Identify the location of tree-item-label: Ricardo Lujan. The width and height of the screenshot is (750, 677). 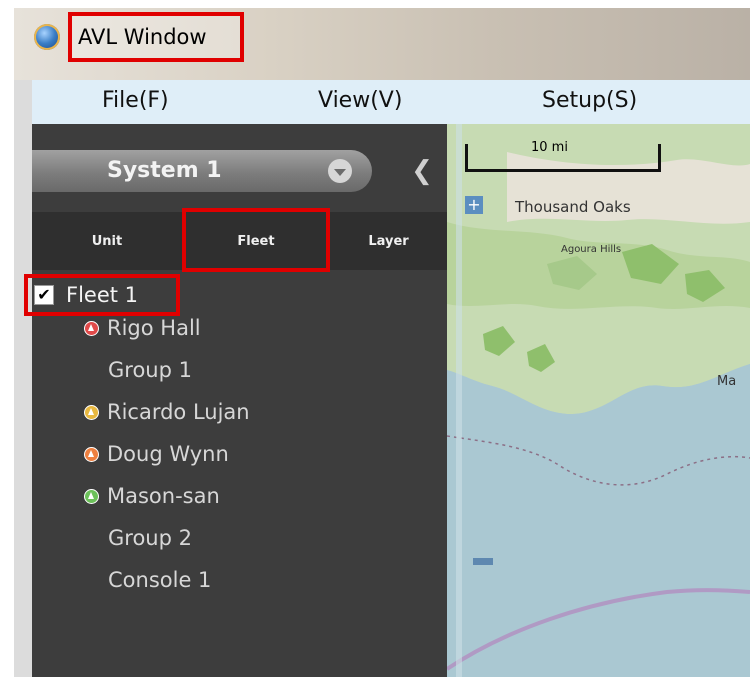
(178, 412).